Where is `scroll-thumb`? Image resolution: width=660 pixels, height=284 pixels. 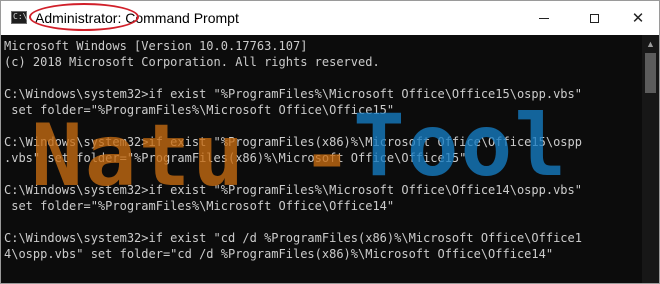 scroll-thumb is located at coordinates (650, 73).